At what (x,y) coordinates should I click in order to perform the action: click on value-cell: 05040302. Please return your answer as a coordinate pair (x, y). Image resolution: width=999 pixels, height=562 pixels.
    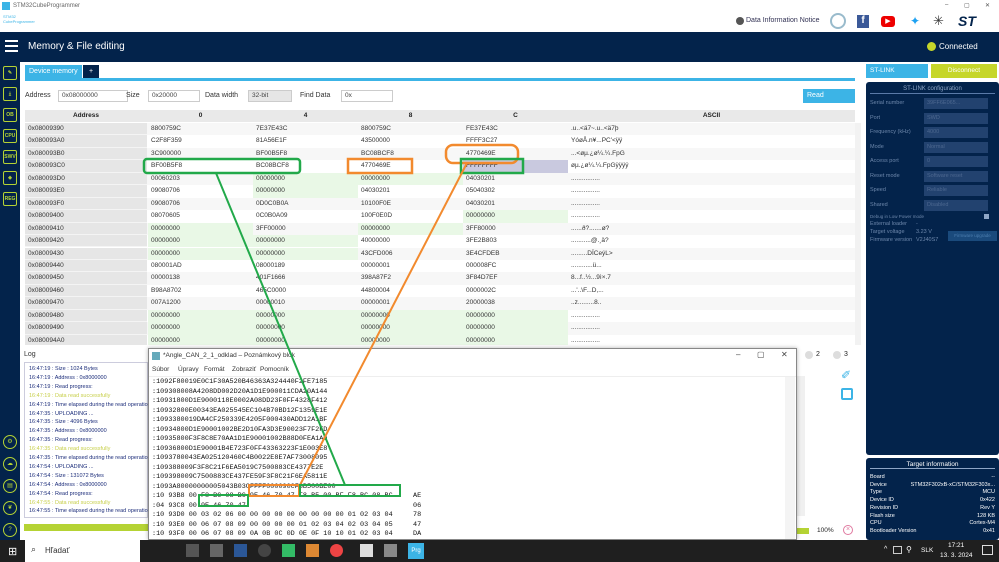
    Looking at the image, I should click on (515, 191).